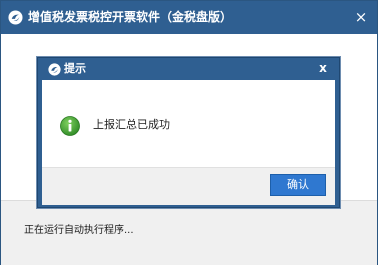  Describe the element at coordinates (188, 69) in the screenshot. I see `dialog-titlebar: 提示 x` at that location.